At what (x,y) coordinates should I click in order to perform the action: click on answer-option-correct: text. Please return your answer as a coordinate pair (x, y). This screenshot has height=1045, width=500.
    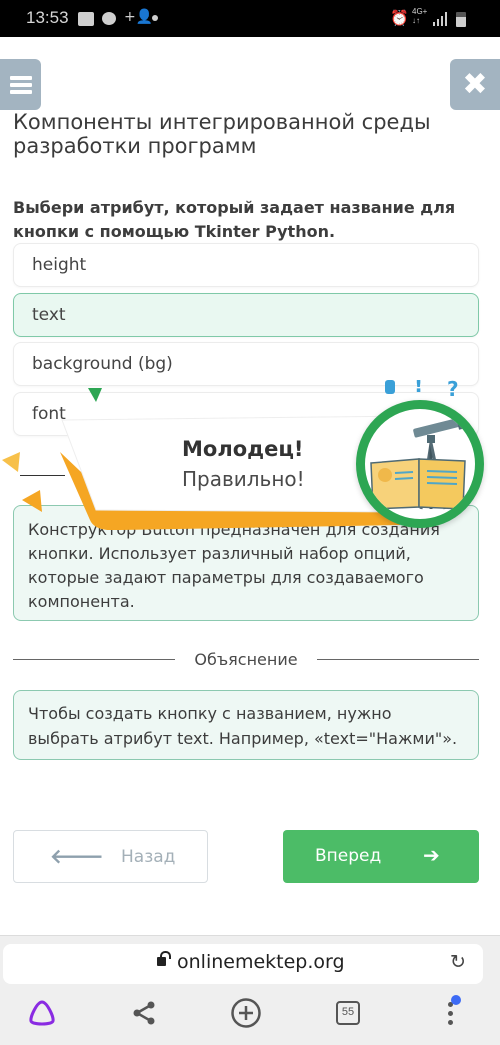
    Looking at the image, I should click on (246, 315).